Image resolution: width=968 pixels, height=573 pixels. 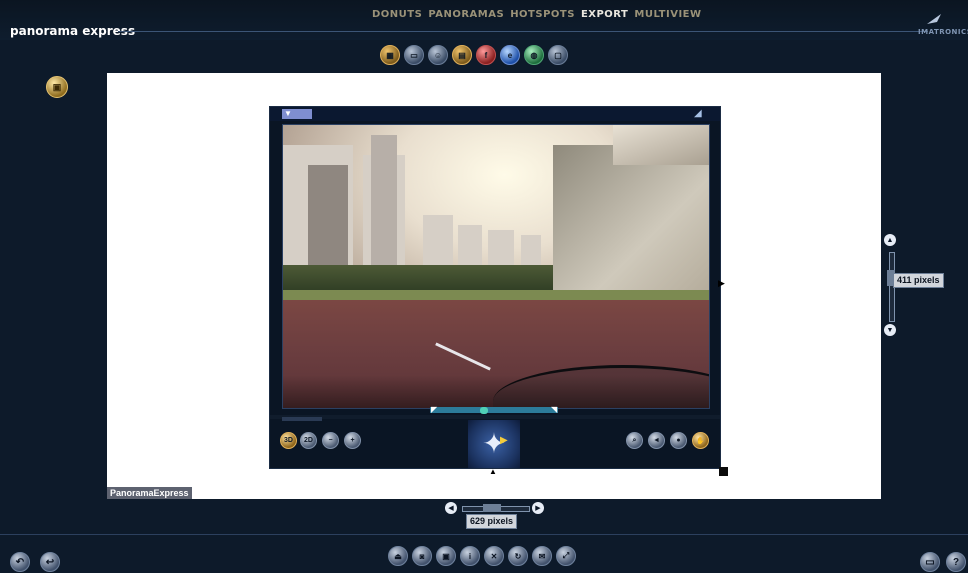 What do you see at coordinates (566, 556) in the screenshot?
I see `fullscreen-icon: ⤢` at bounding box center [566, 556].